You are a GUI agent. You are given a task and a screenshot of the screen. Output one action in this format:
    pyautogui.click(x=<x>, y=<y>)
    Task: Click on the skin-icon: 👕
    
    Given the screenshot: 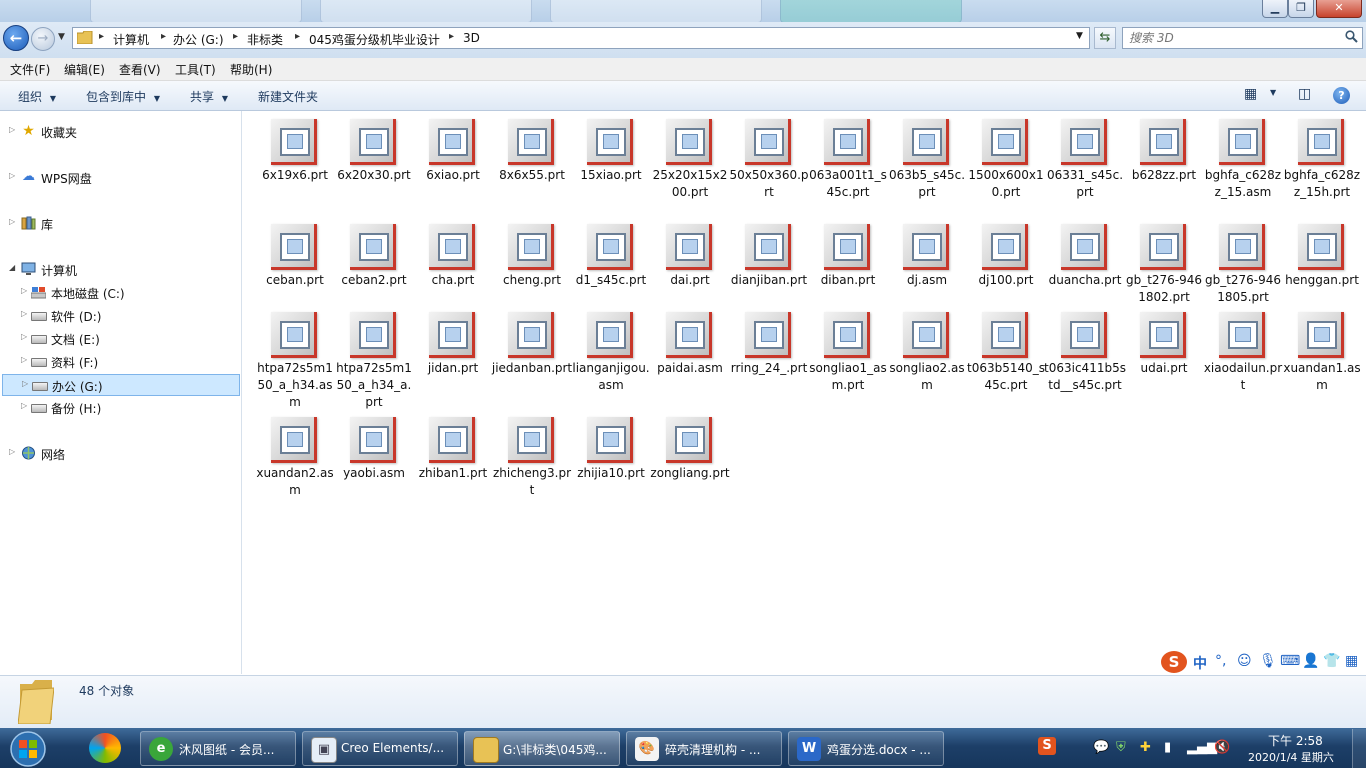 What is the action you would take?
    pyautogui.click(x=1331, y=661)
    